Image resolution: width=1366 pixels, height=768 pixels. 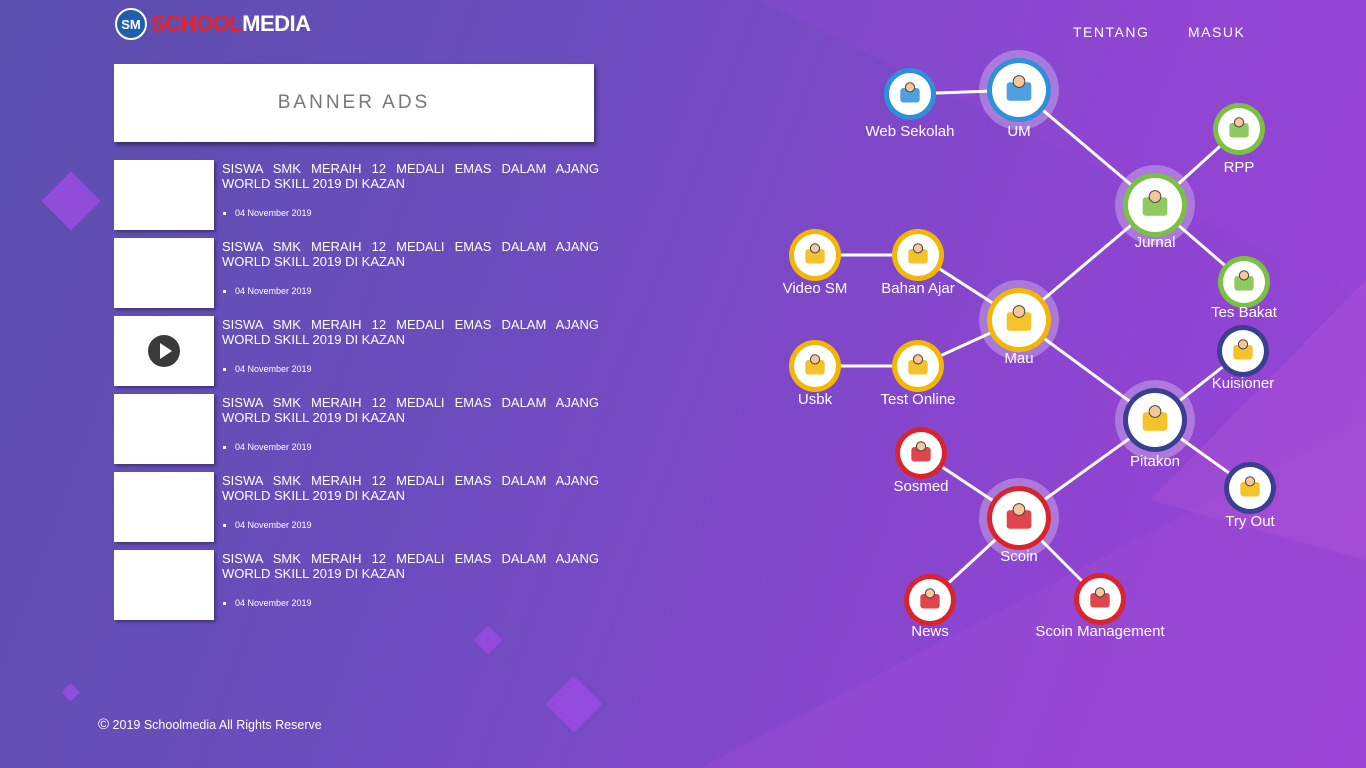 I want to click on menu-node-sosmed, so click(x=921, y=453).